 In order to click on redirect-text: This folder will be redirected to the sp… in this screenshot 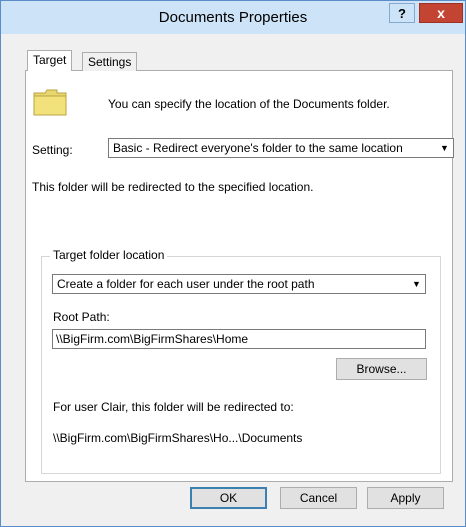, I will do `click(173, 187)`.